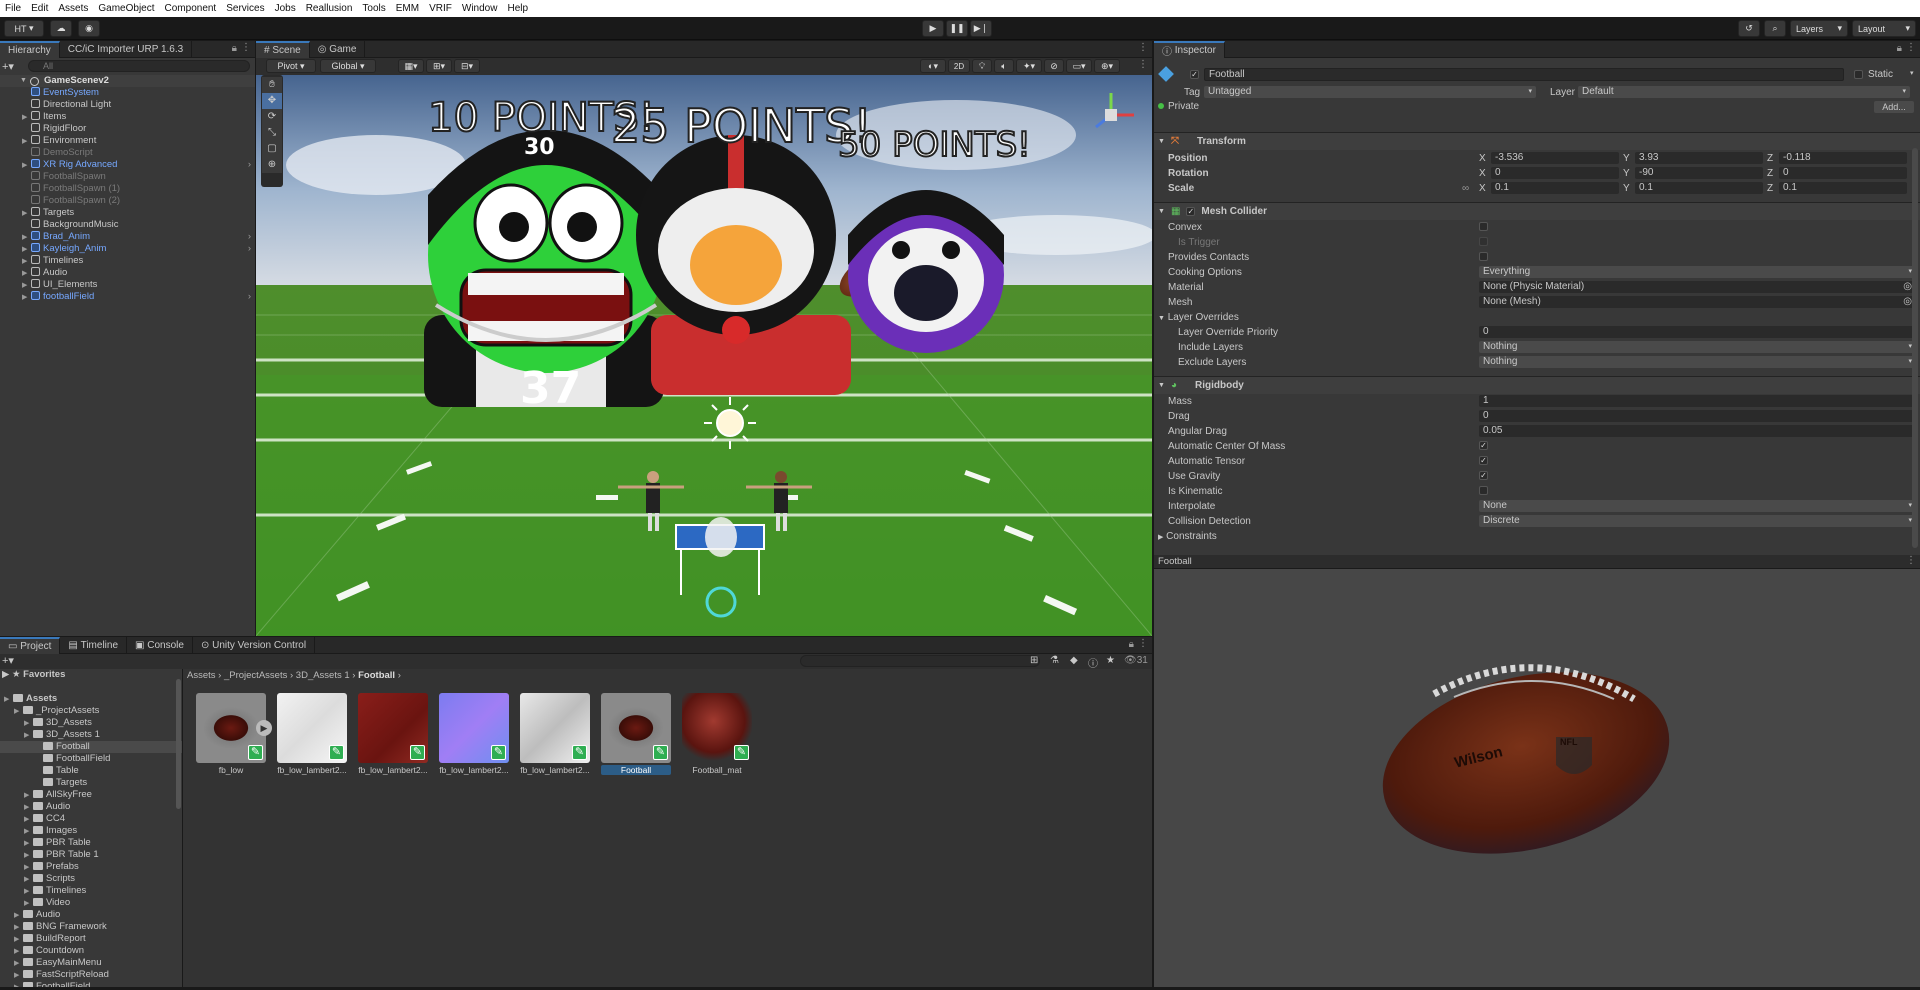  I want to click on expand-asset-icon: ▶, so click(264, 728).